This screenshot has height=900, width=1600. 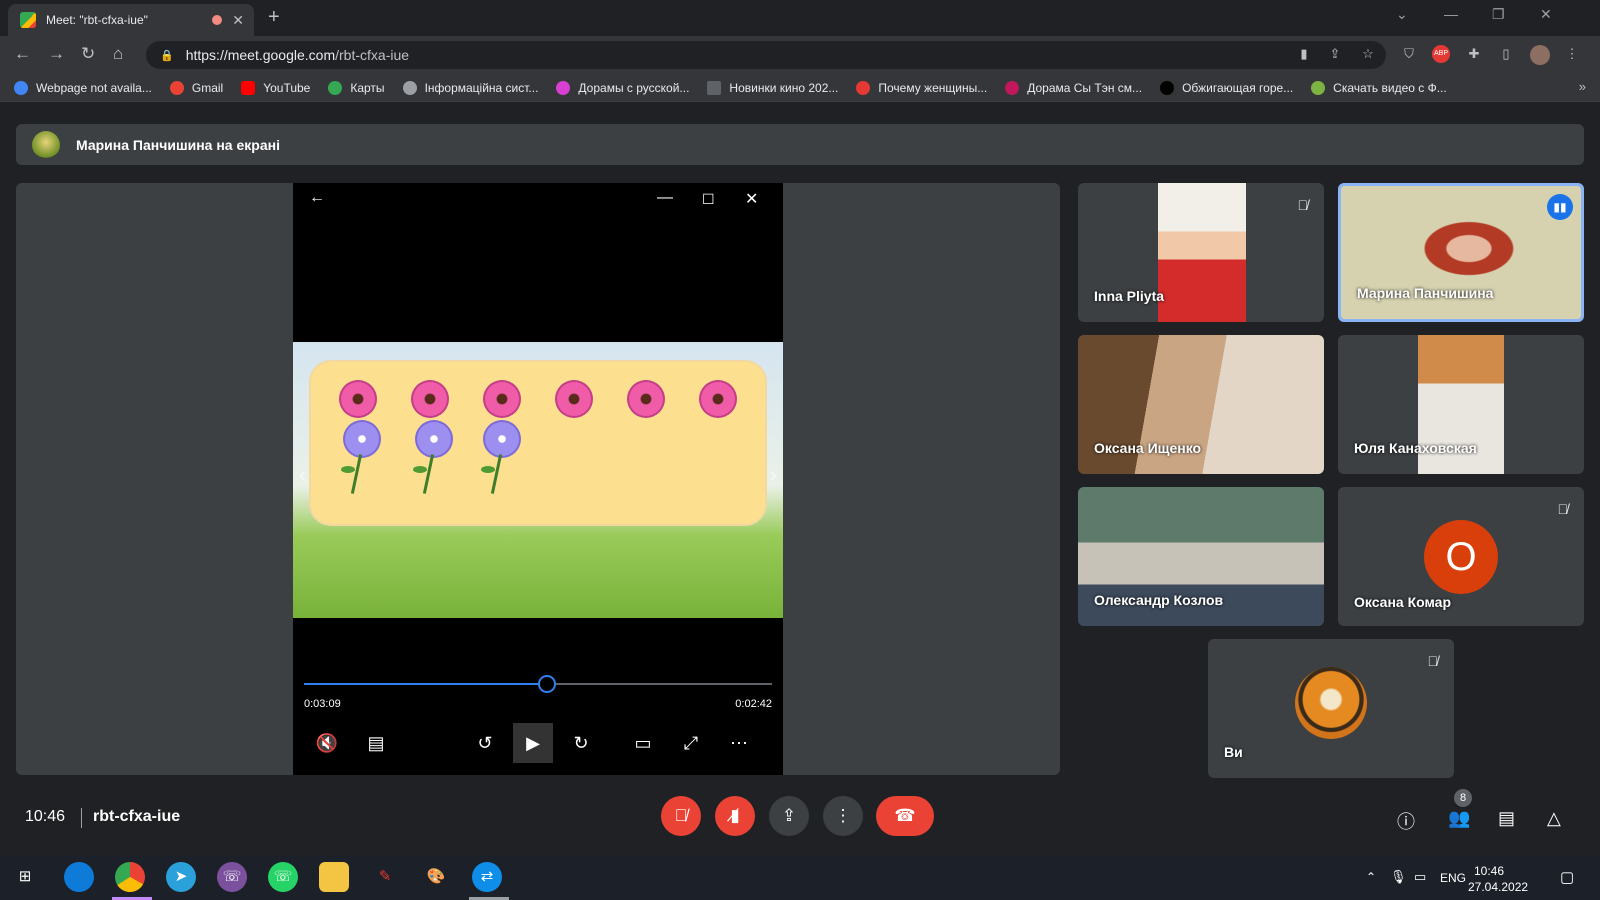 I want to click on dark-circle-icon, so click(x=1167, y=87).